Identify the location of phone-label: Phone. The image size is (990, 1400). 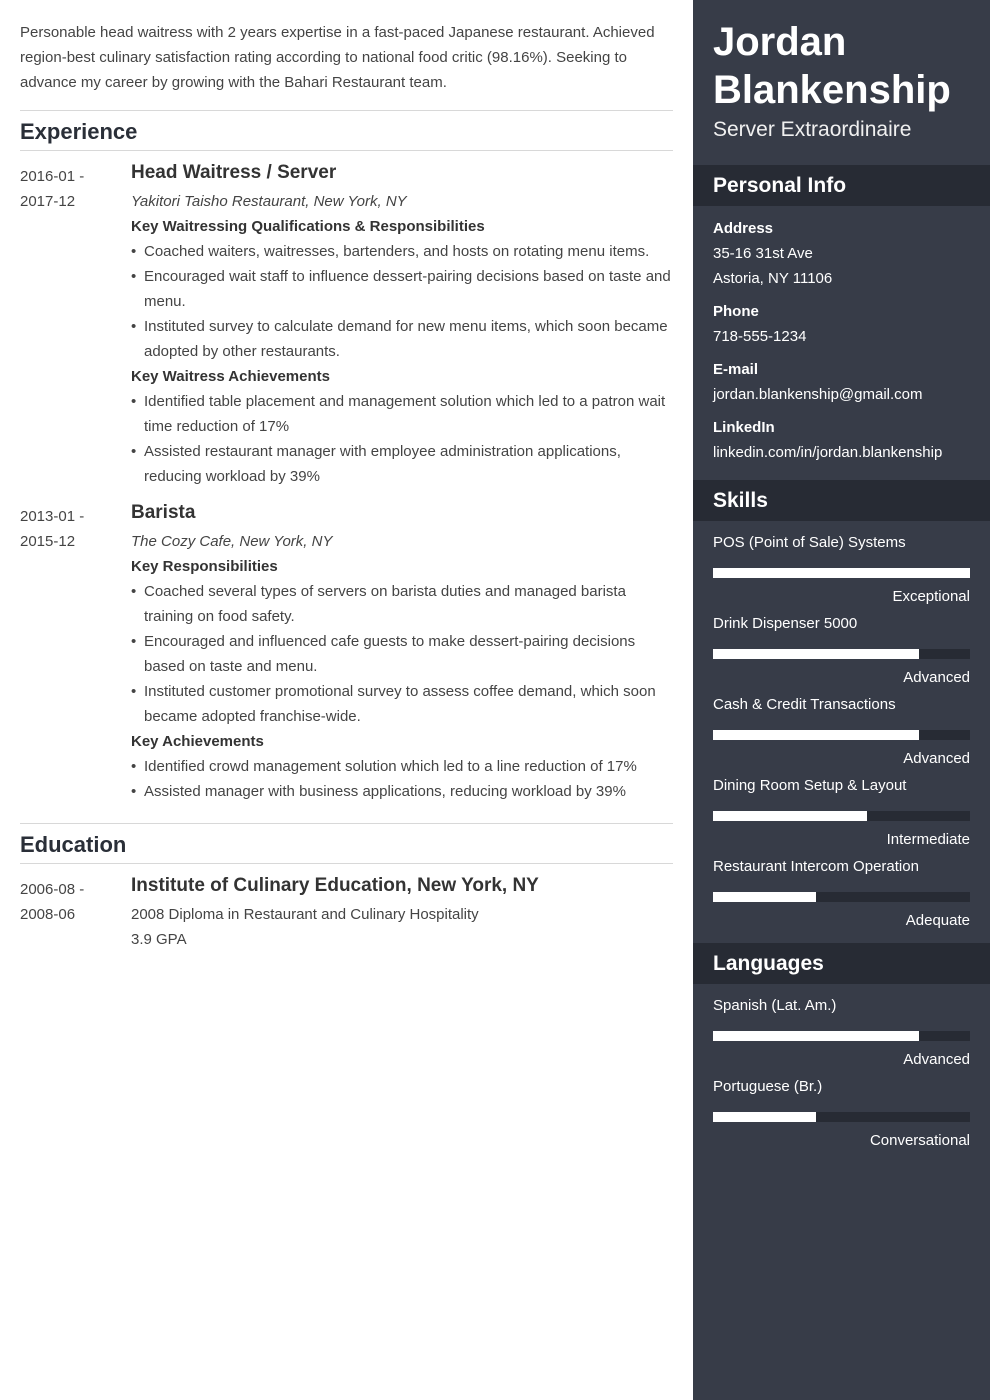
(736, 311).